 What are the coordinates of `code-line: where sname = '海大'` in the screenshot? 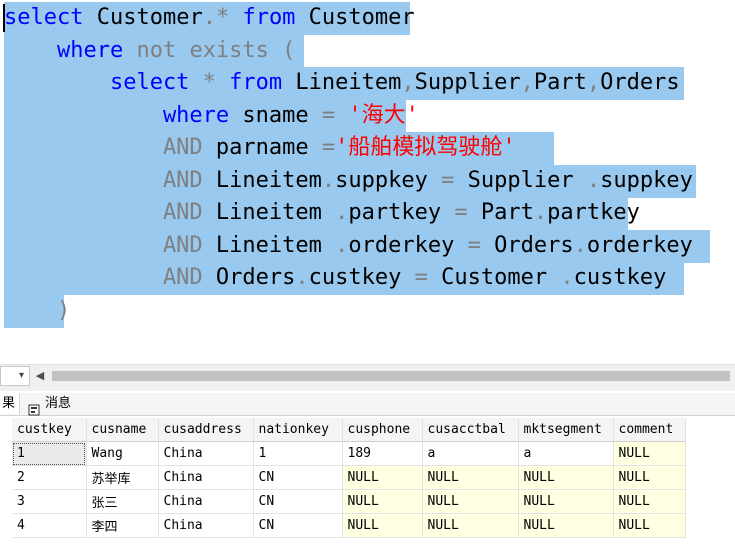 It's located at (211, 116).